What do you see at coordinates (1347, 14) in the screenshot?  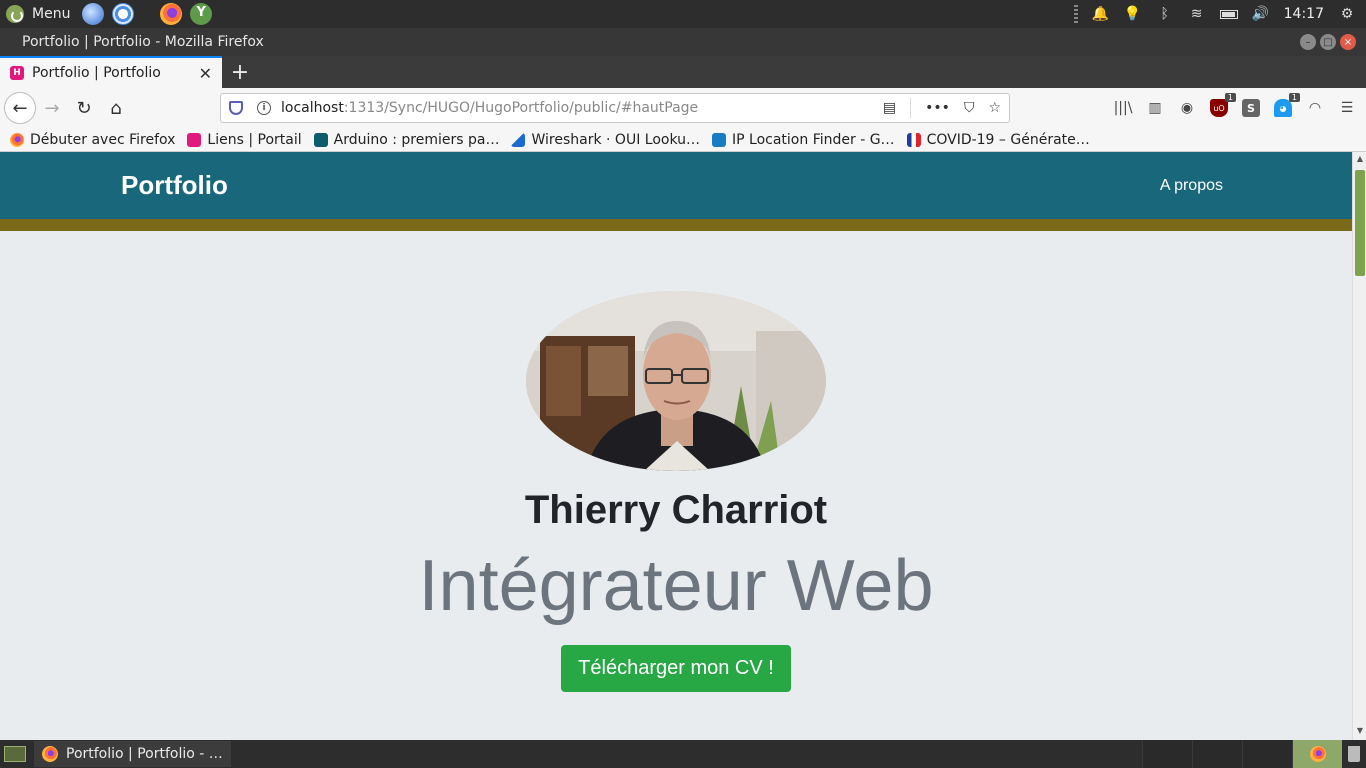 I see `settings-gear-icon: ⚙` at bounding box center [1347, 14].